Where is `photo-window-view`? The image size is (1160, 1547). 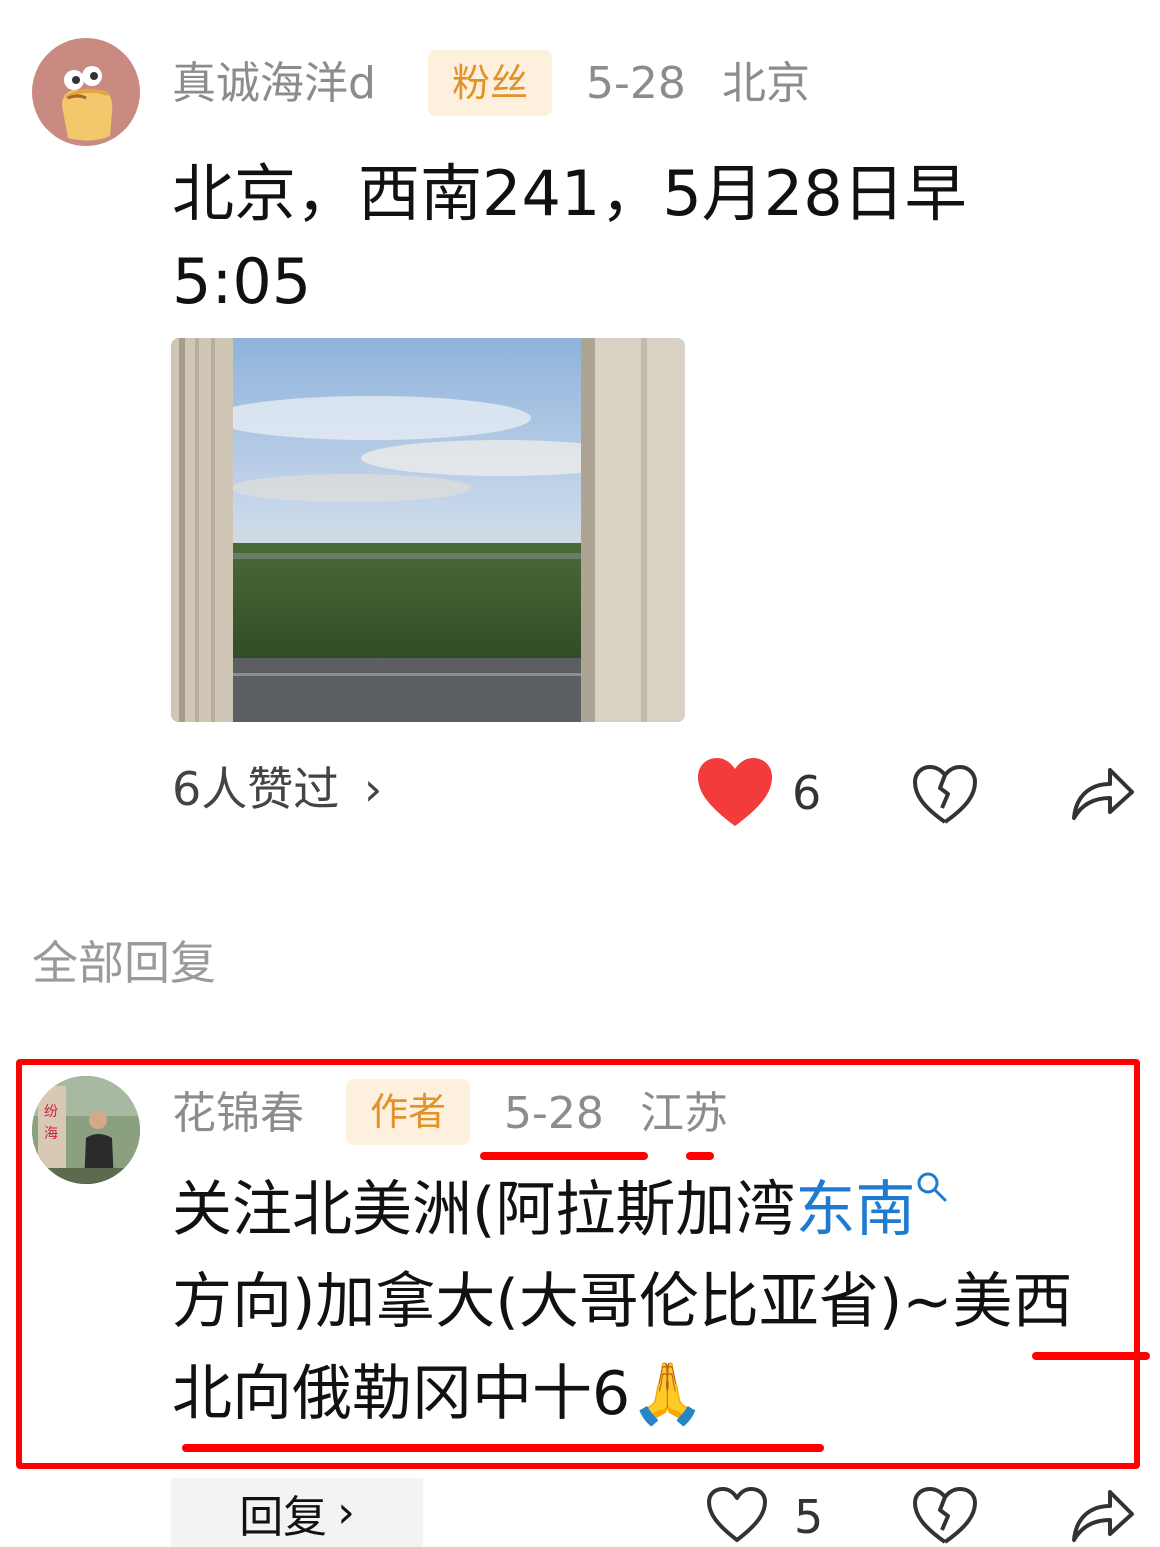 photo-window-view is located at coordinates (428, 530).